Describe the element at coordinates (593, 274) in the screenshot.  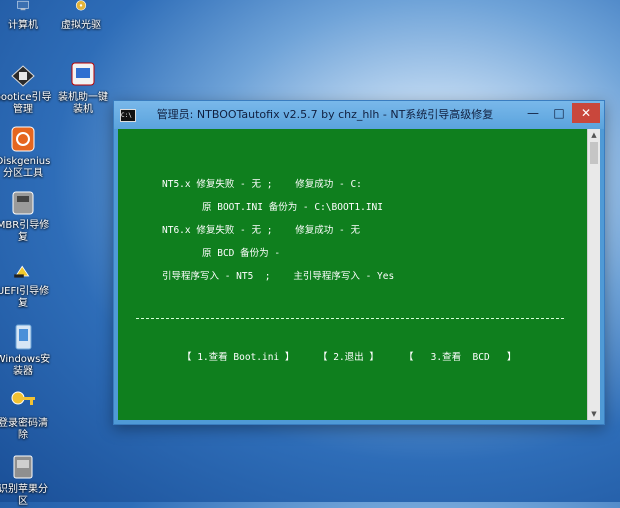
I see `vertical-scrollbar: ▲ ▼` at that location.